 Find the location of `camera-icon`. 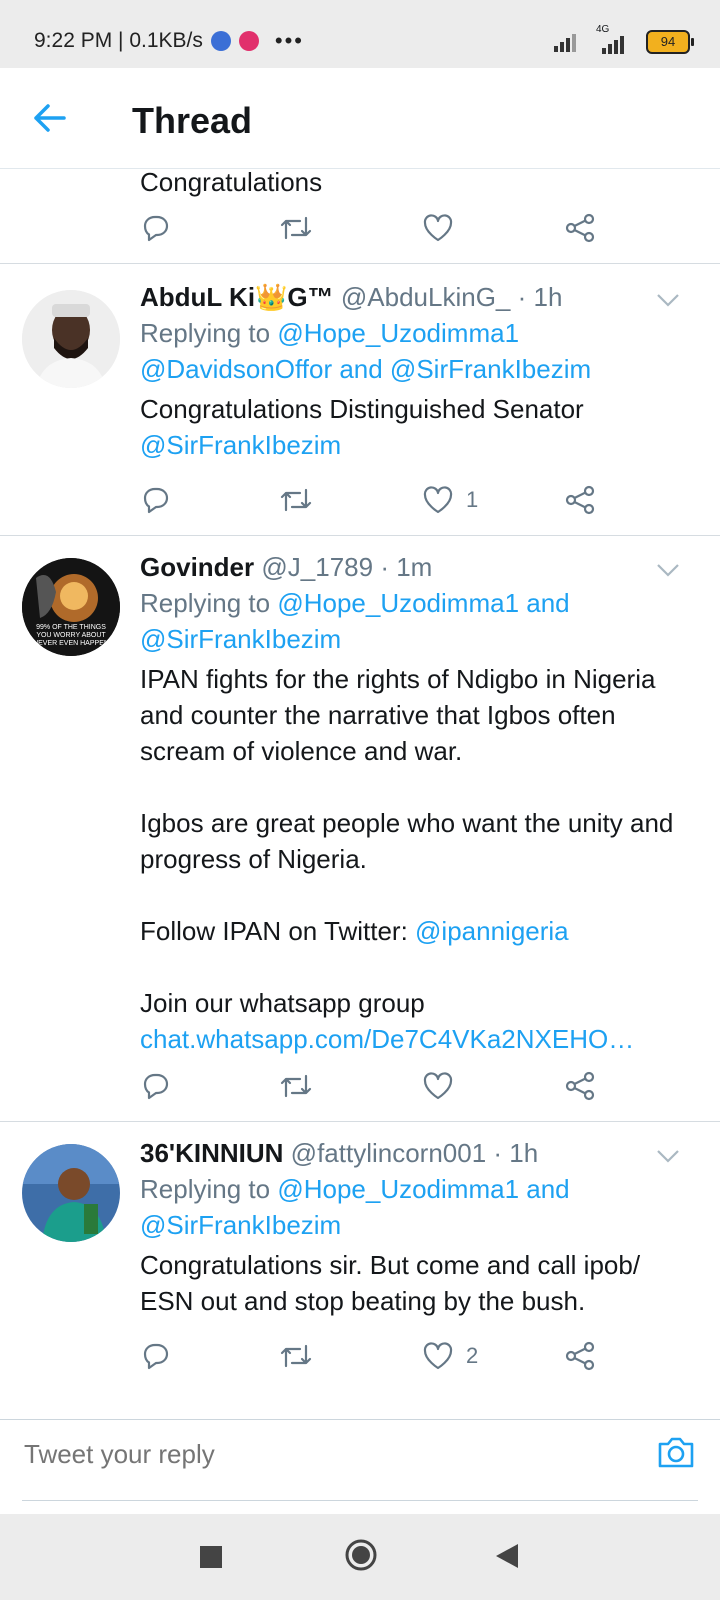

camera-icon is located at coordinates (676, 1452).